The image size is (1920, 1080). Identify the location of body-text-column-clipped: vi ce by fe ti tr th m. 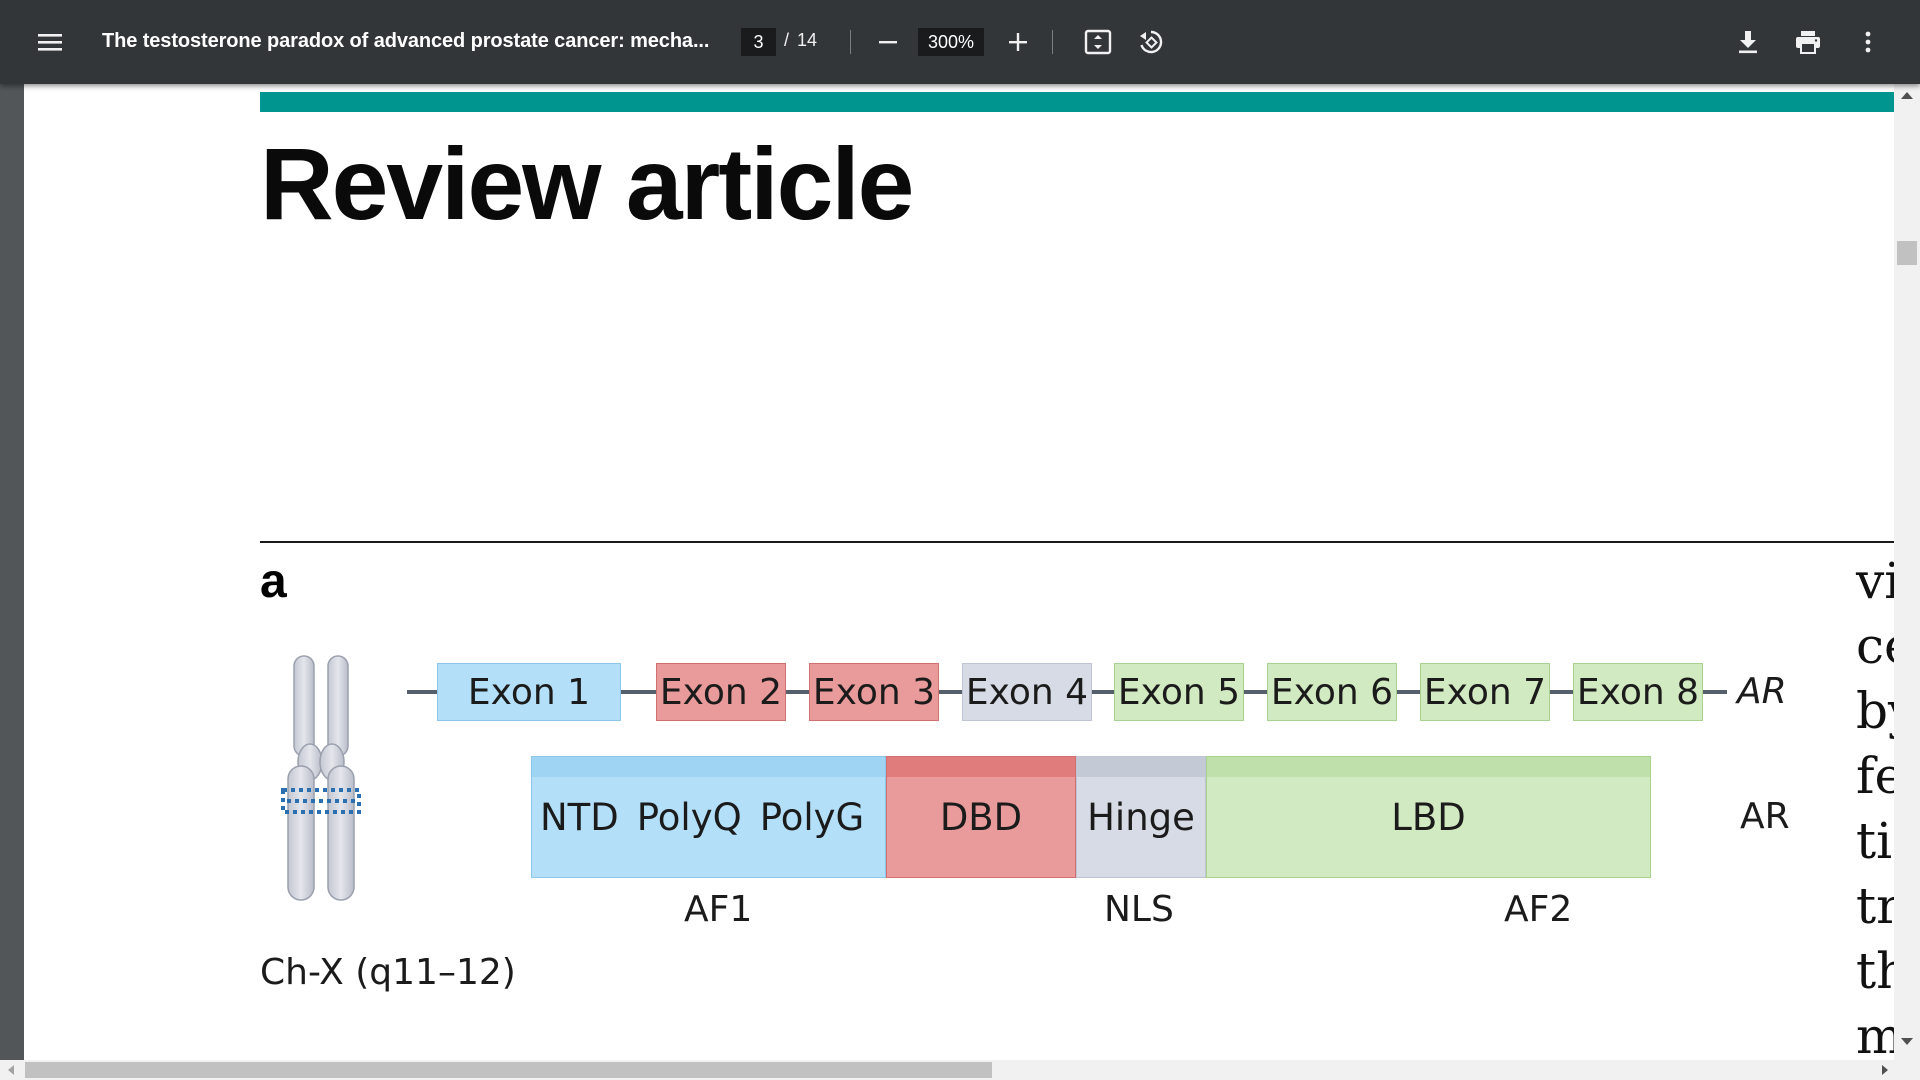
(1875, 804).